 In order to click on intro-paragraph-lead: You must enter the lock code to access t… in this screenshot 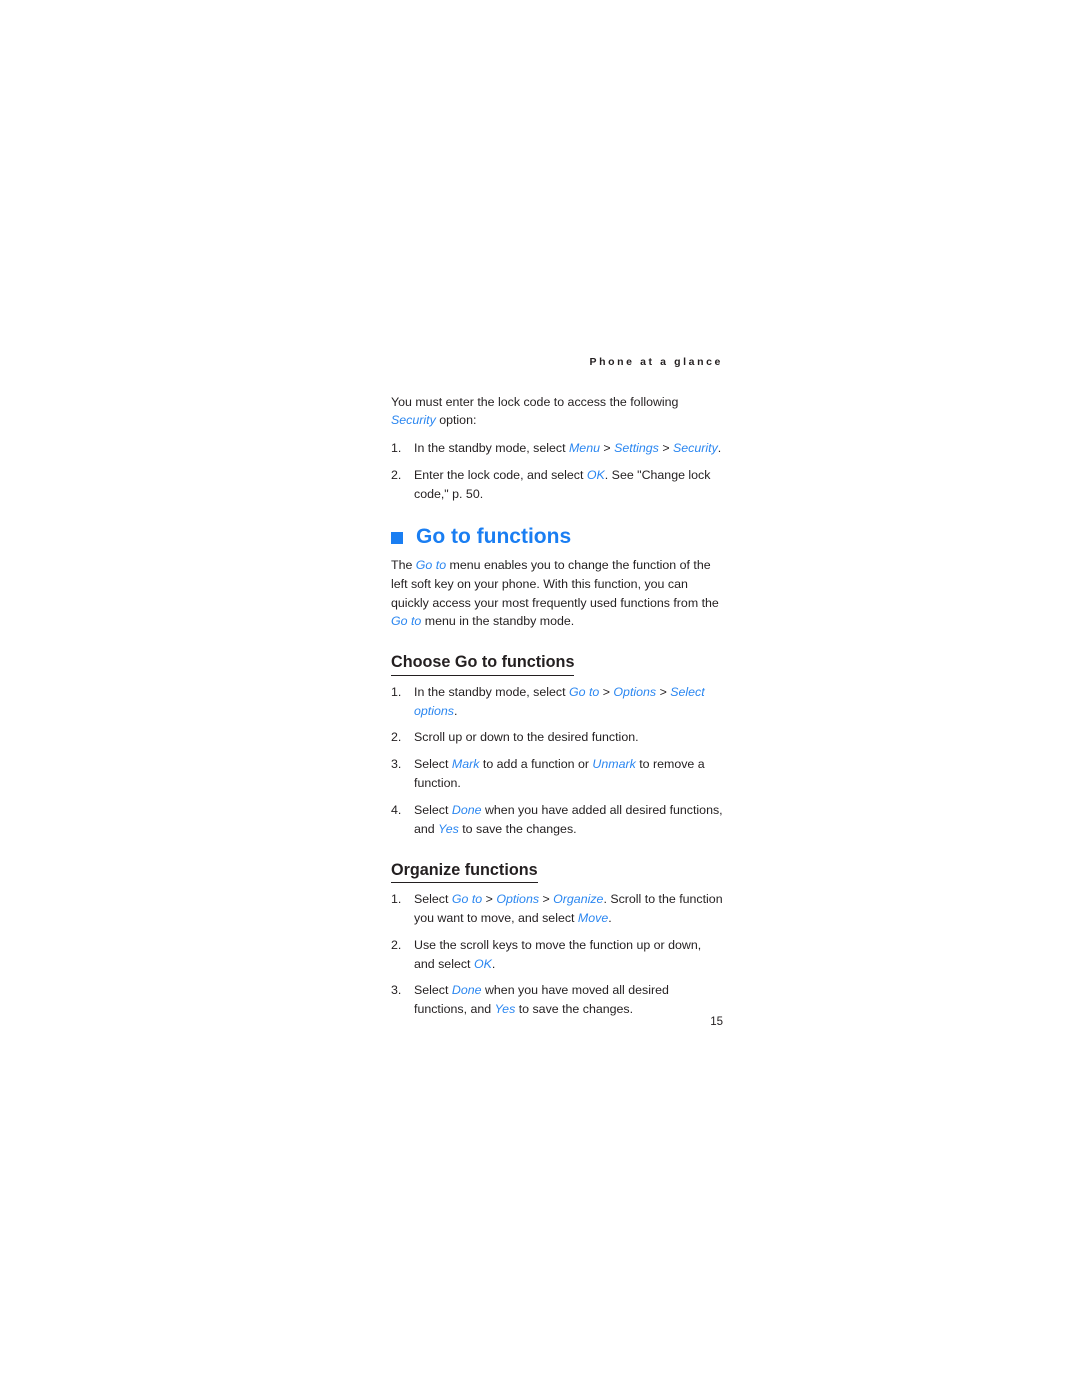, I will do `click(535, 401)`.